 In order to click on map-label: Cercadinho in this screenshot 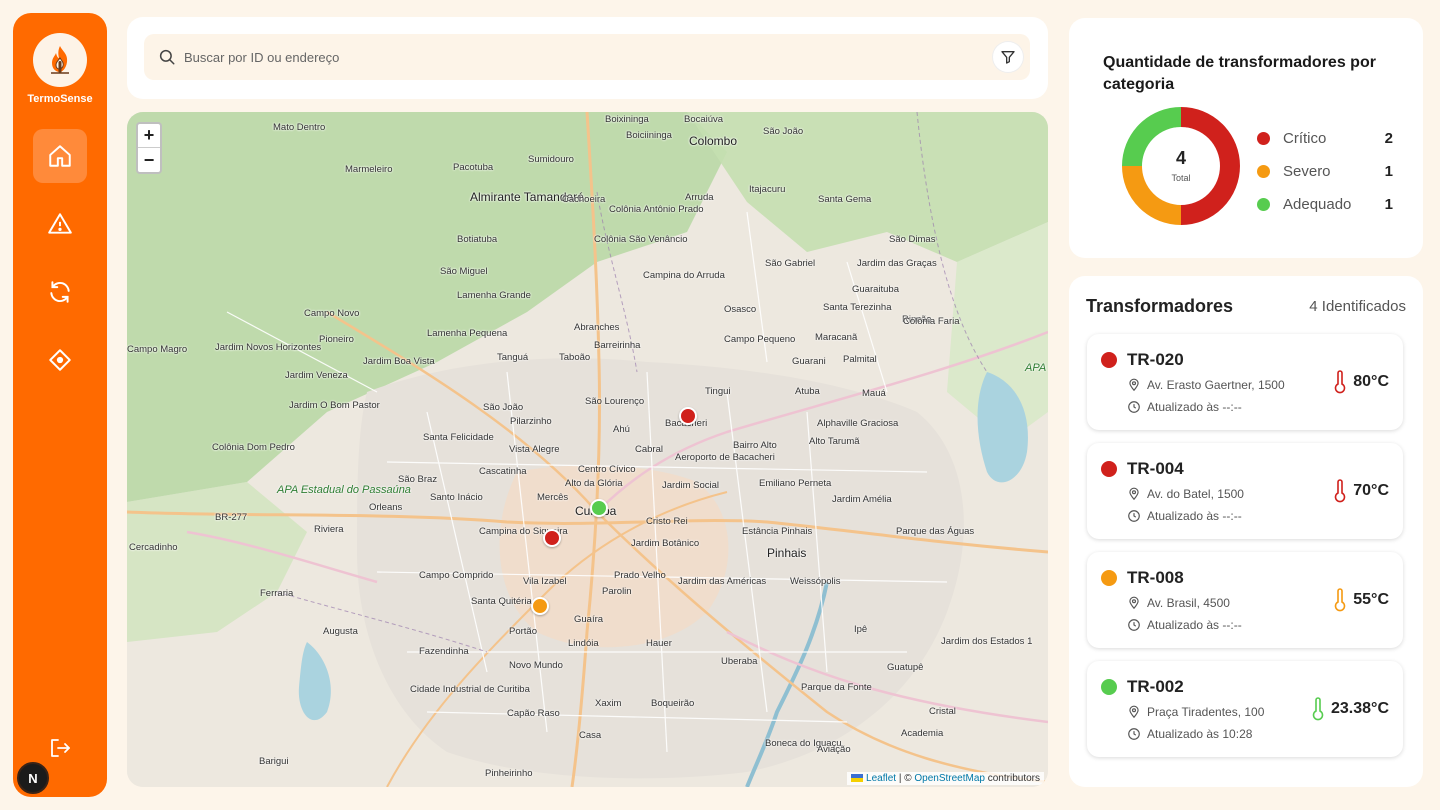, I will do `click(153, 547)`.